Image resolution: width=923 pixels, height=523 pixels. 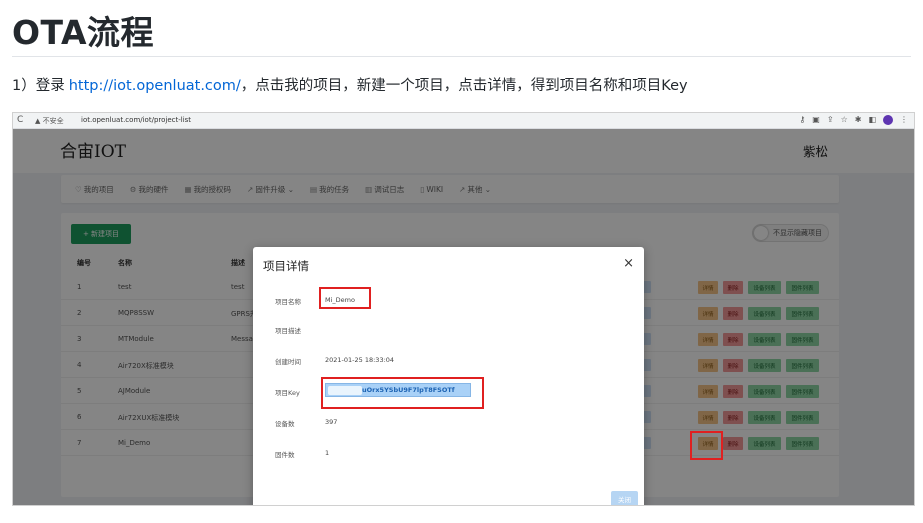 What do you see at coordinates (853, 120) in the screenshot?
I see `browser-toolbar-icons: ⚷ ▣ ⇪ ☆ ✱ ◧ ⋮` at bounding box center [853, 120].